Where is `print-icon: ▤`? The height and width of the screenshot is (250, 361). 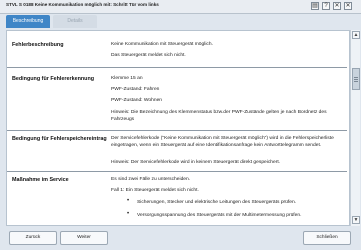 print-icon: ▤ is located at coordinates (315, 6).